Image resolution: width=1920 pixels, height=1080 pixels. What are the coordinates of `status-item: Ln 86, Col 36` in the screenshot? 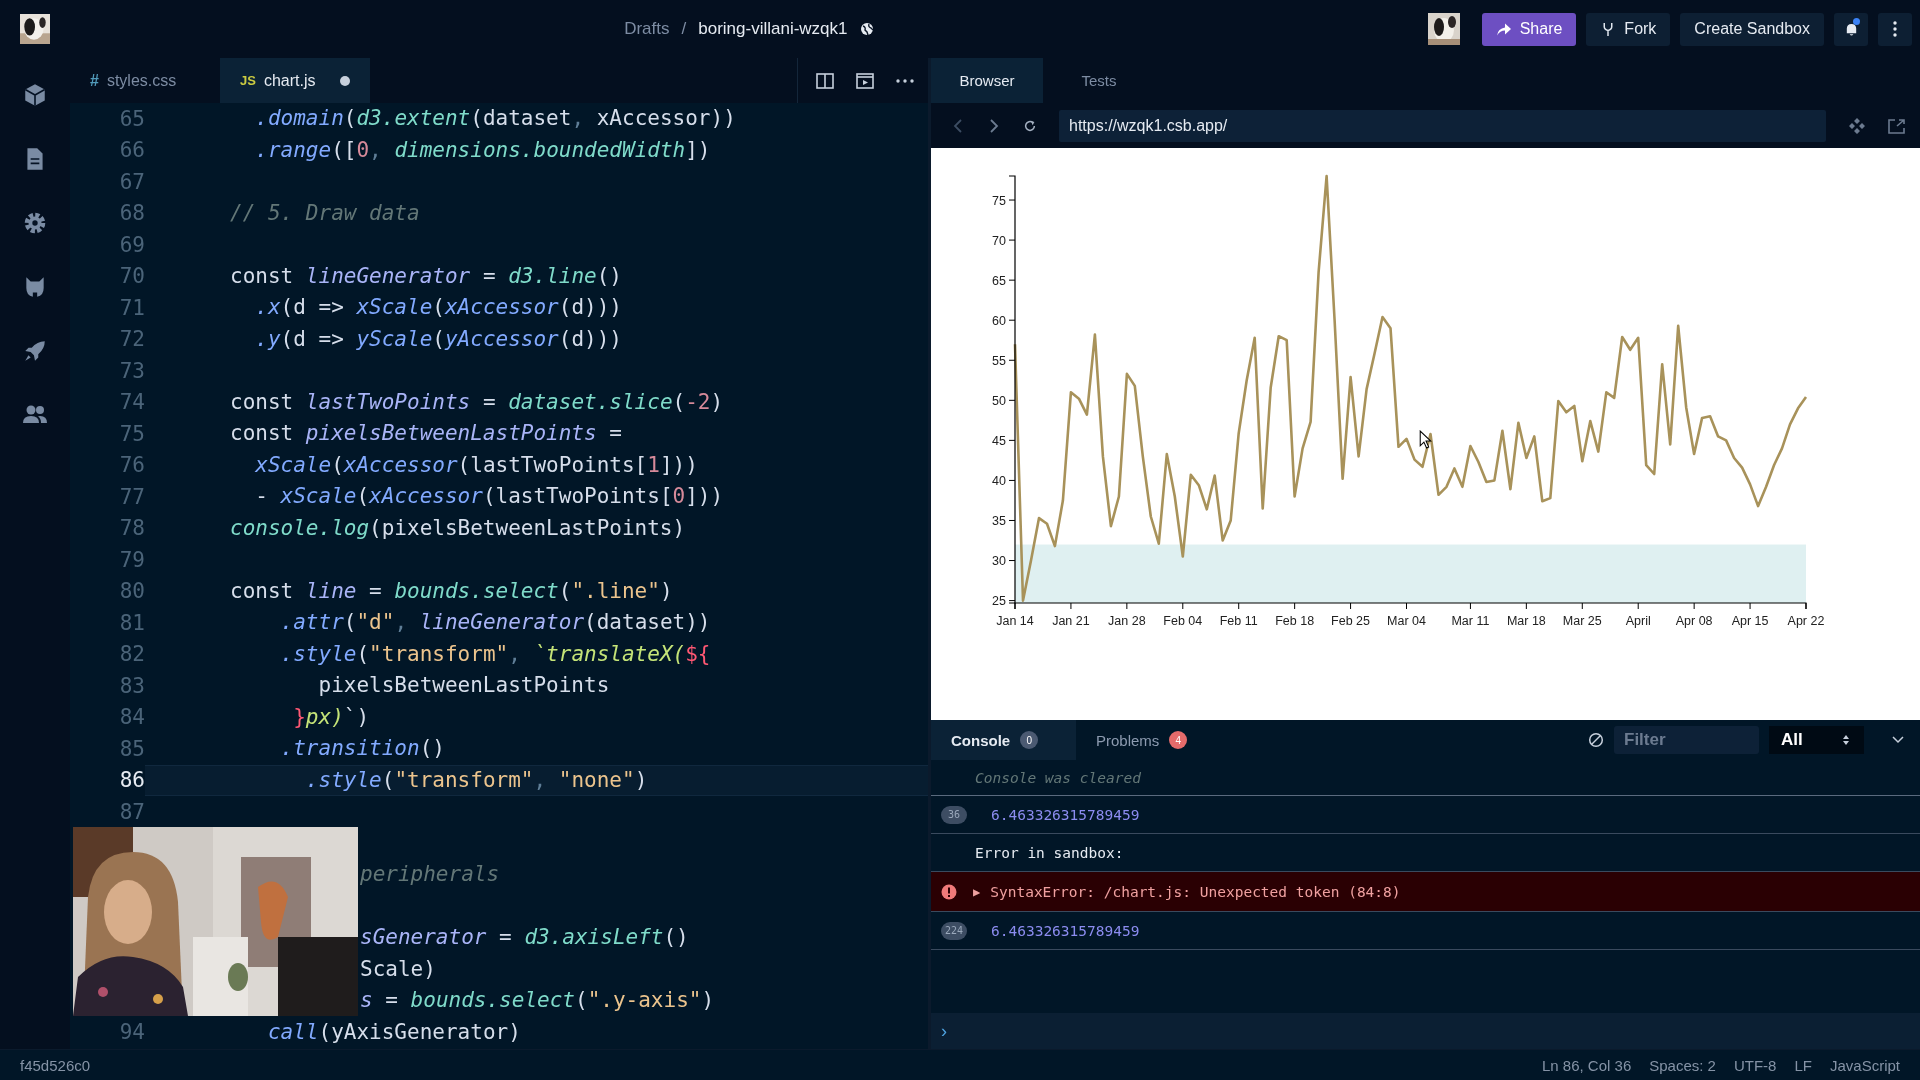 It's located at (1587, 1065).